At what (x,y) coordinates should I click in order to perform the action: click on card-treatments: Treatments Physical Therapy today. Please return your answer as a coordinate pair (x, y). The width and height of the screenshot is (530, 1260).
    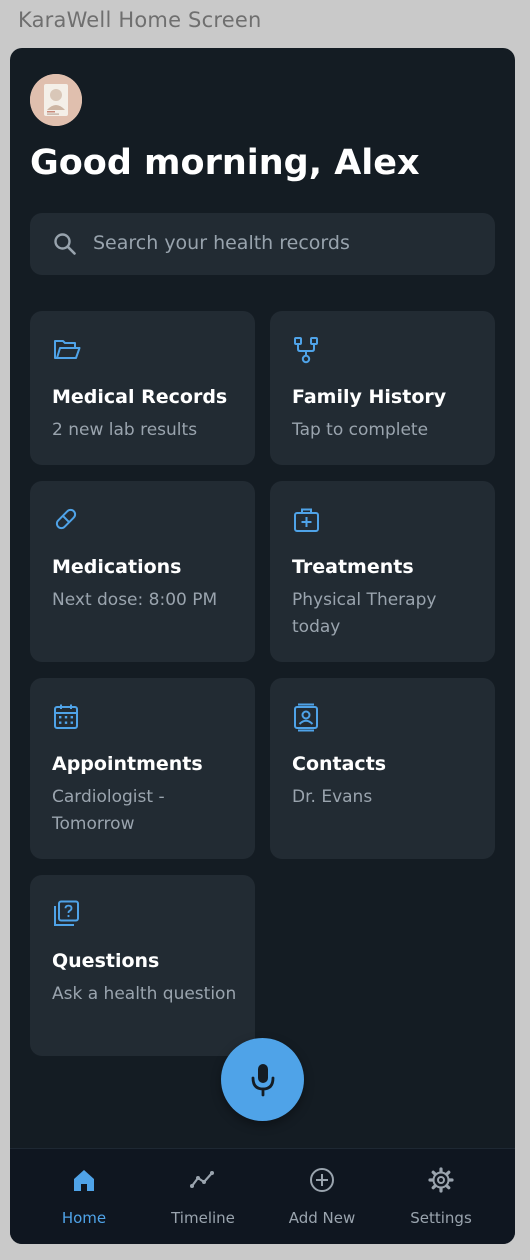
    Looking at the image, I should click on (382, 571).